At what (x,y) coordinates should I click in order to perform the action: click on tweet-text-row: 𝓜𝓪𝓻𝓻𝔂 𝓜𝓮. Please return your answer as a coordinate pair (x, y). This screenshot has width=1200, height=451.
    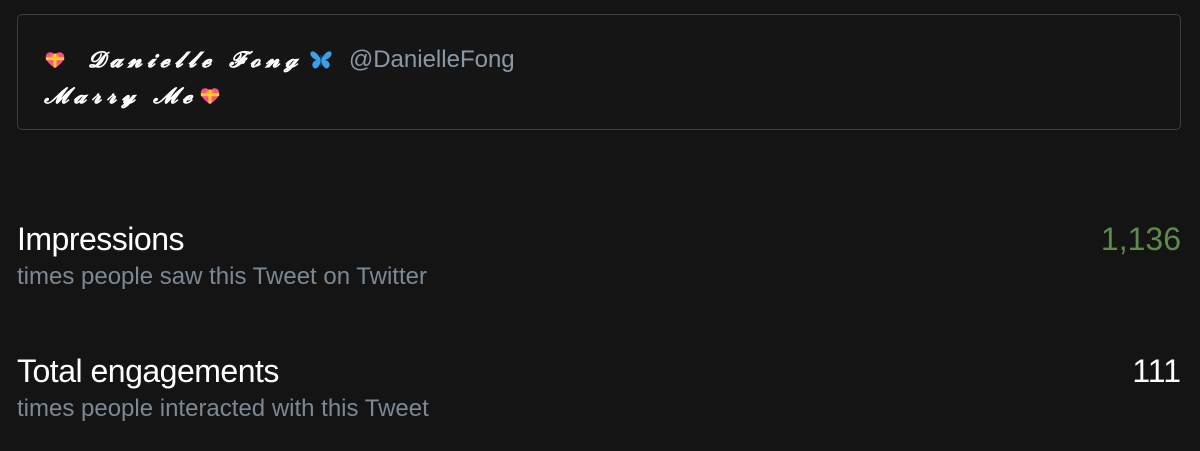
    Looking at the image, I should click on (132, 96).